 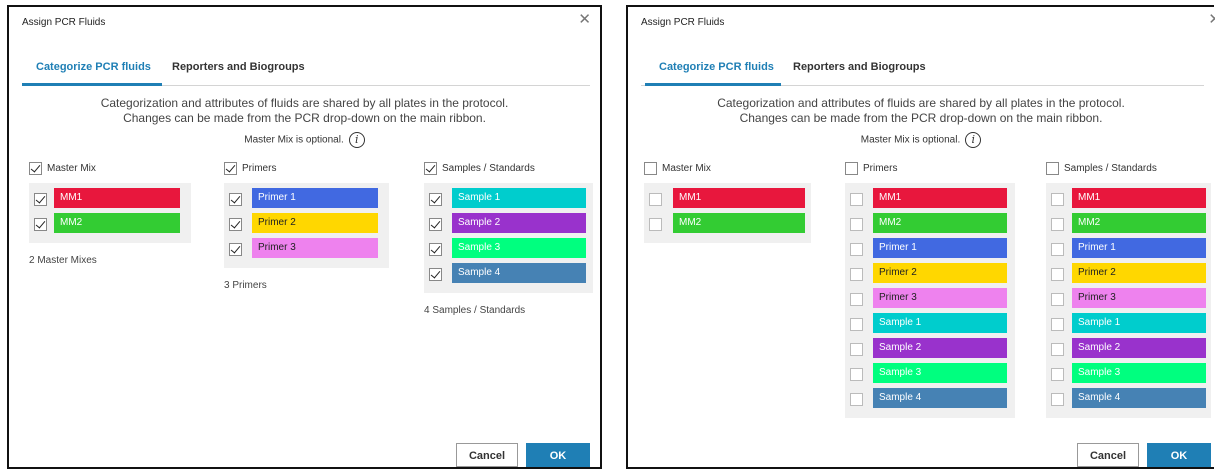 What do you see at coordinates (63, 260) in the screenshot?
I see `fluid-count: 2 Master Mixes` at bounding box center [63, 260].